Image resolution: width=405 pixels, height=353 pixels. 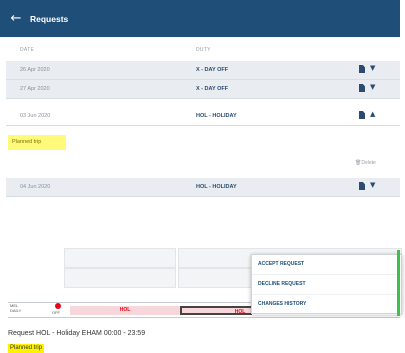 What do you see at coordinates (372, 114) in the screenshot?
I see `chevron-up-icon: ▲` at bounding box center [372, 114].